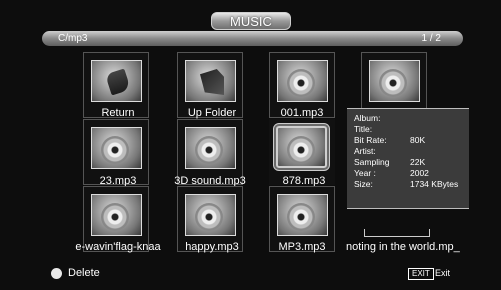  I want to click on path-bar: C/mp3 1 / 2, so click(252, 38).